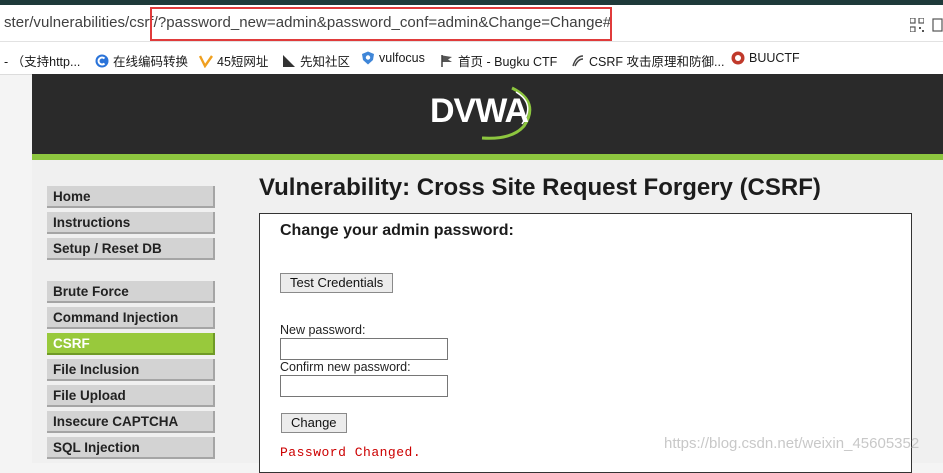  I want to click on qr-code-icon, so click(917, 25).